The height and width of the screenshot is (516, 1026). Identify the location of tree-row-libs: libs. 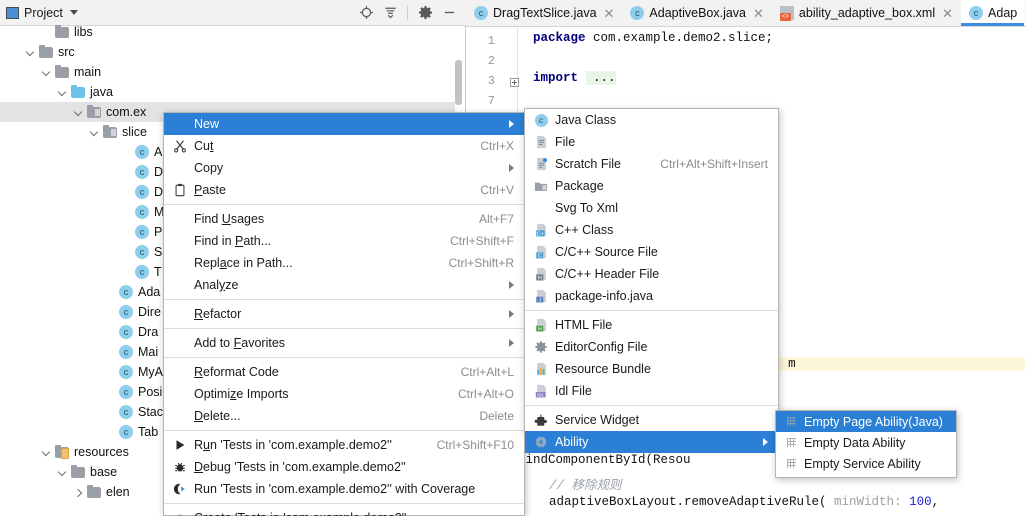
(227, 32).